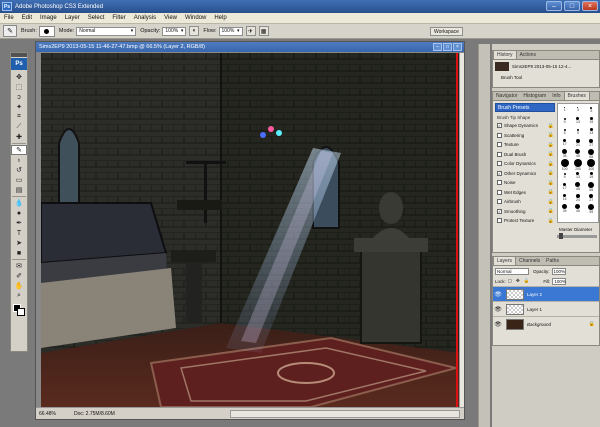  What do you see at coordinates (525, 174) in the screenshot?
I see `brush-option-other-dynamics: ✓ Other Dynamics 🔒` at bounding box center [525, 174].